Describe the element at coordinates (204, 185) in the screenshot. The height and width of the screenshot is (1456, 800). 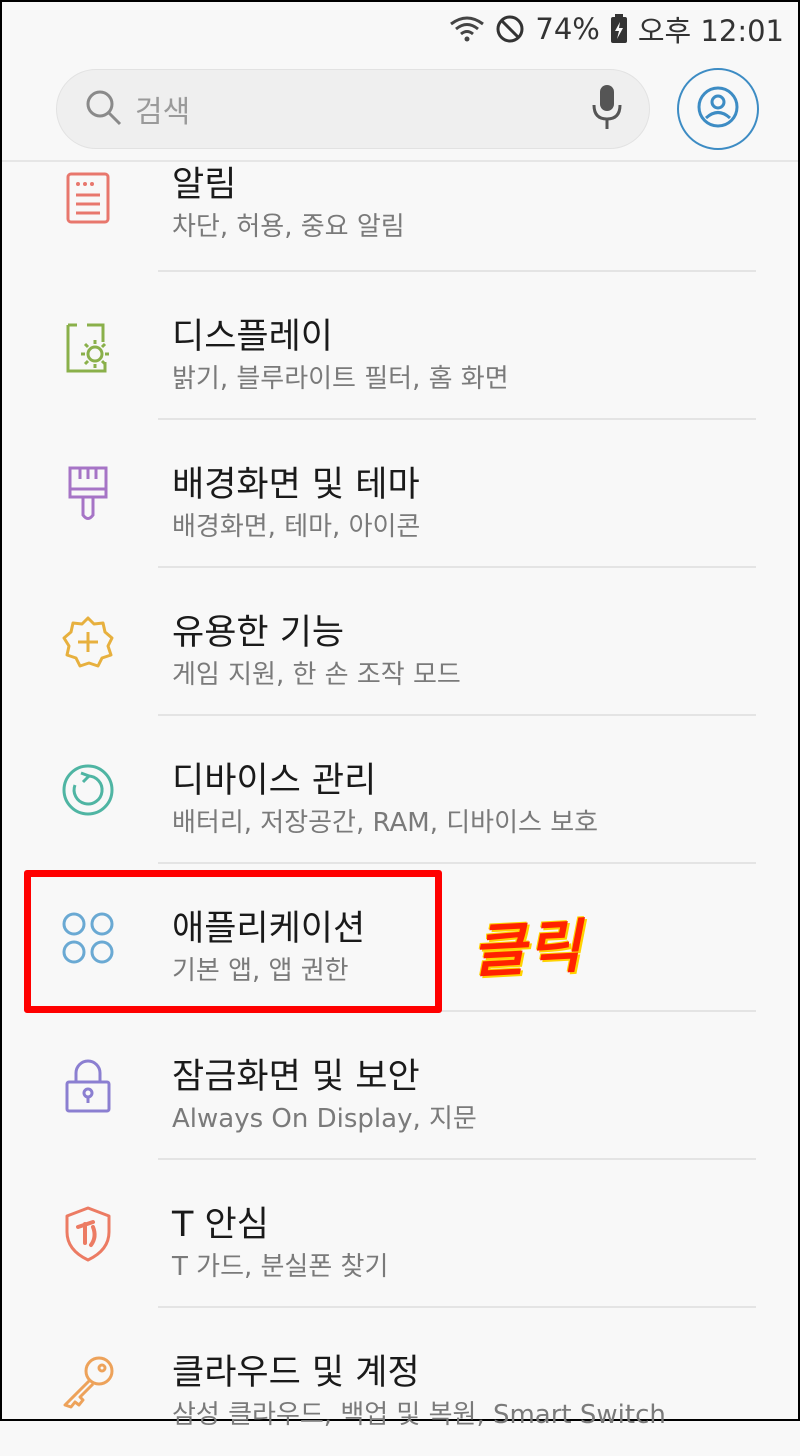
I see `item-title: 알림` at that location.